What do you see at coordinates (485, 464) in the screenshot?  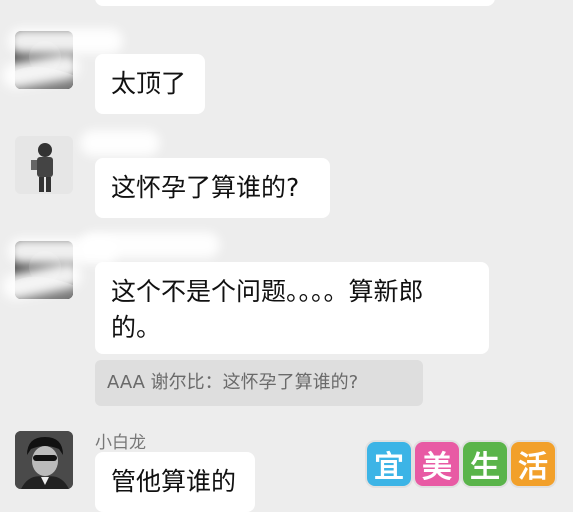 I see `logo-tile: 生` at bounding box center [485, 464].